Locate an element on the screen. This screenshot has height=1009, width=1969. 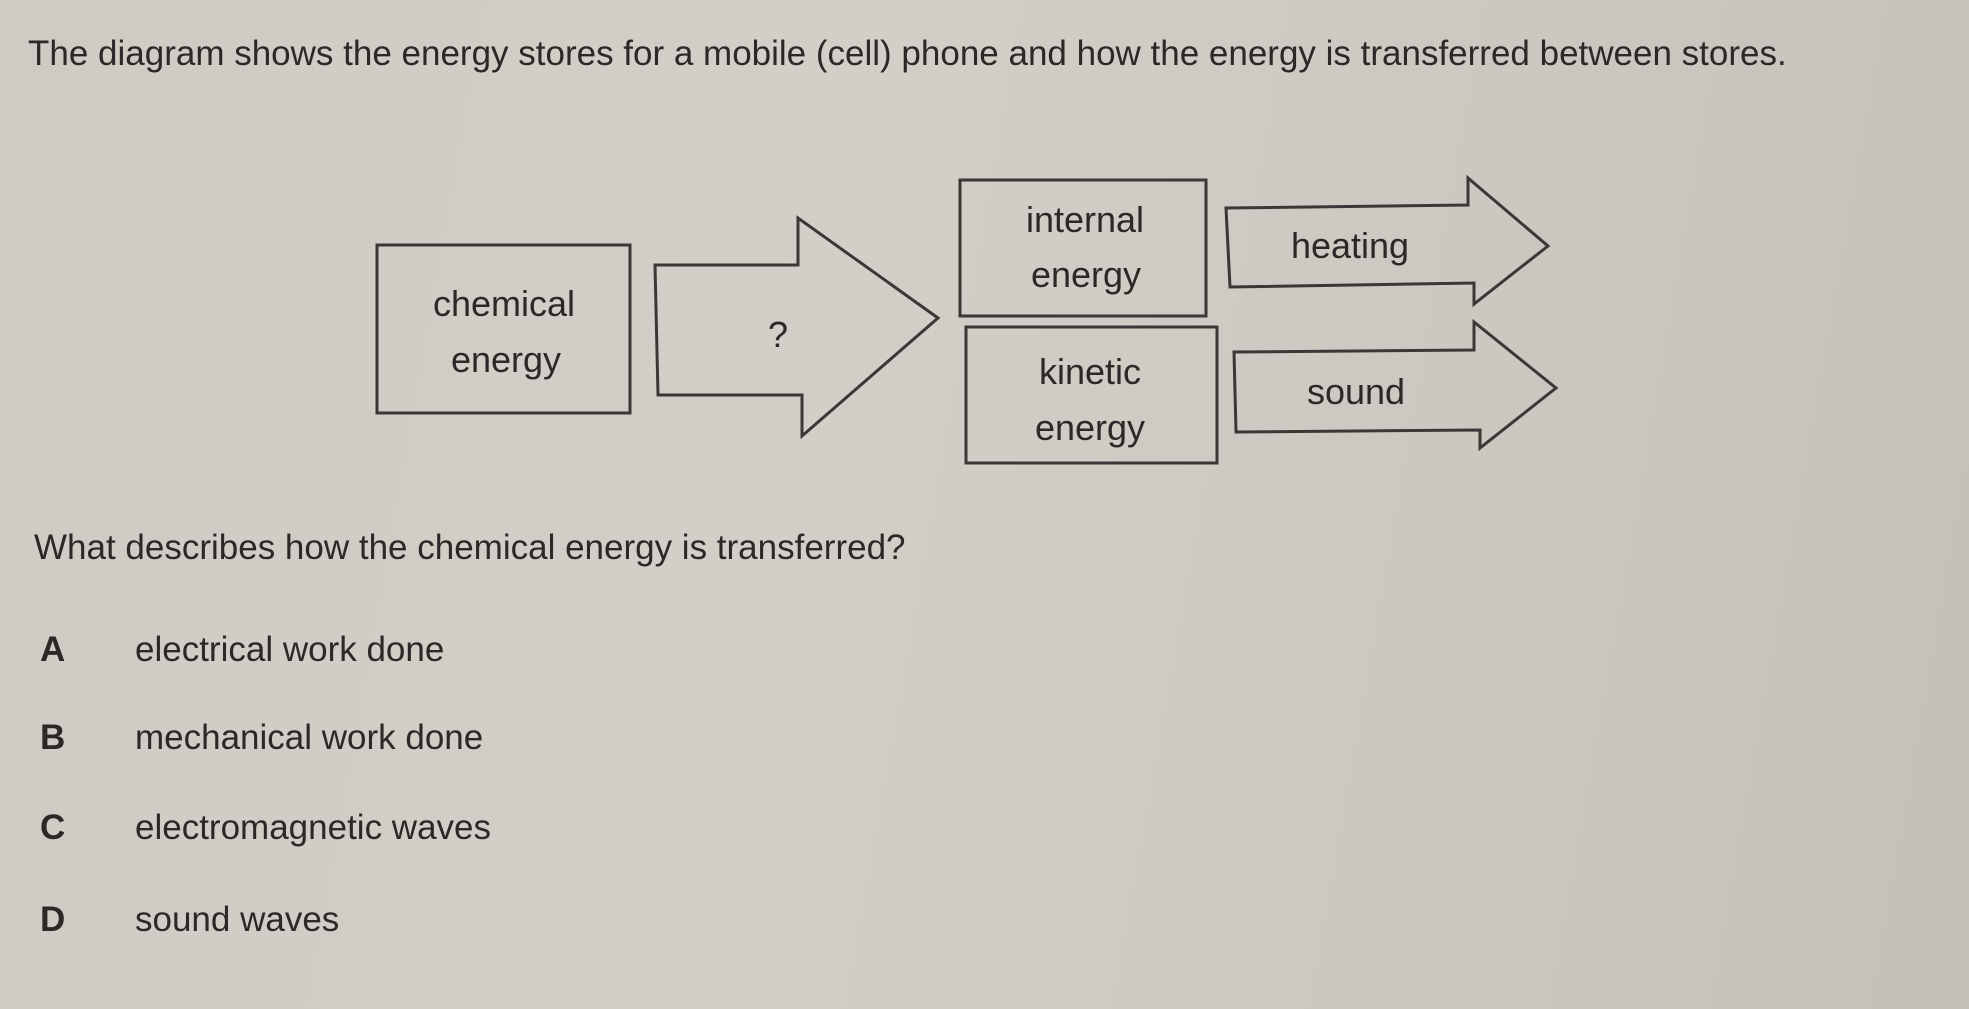
unknown-transfer-label: ? is located at coordinates (778, 334).